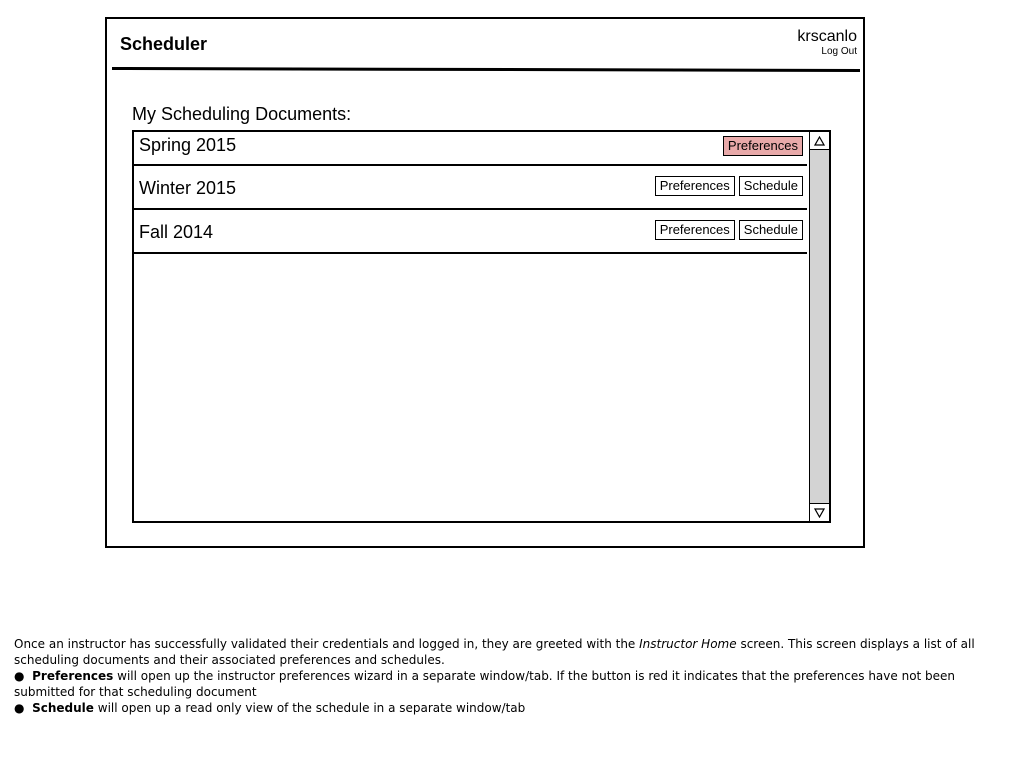  I want to click on triangle-up-icon, so click(819, 140).